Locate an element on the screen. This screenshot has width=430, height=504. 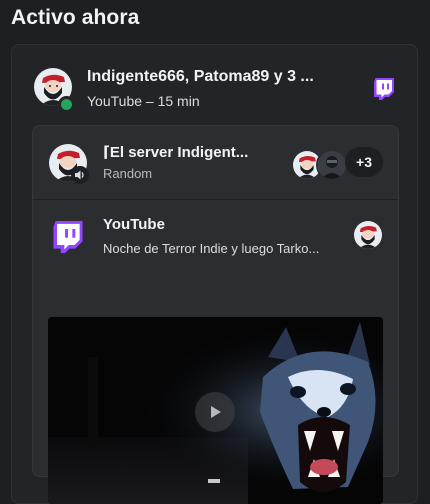
stream-platform-title: YouTube is located at coordinates (134, 224).